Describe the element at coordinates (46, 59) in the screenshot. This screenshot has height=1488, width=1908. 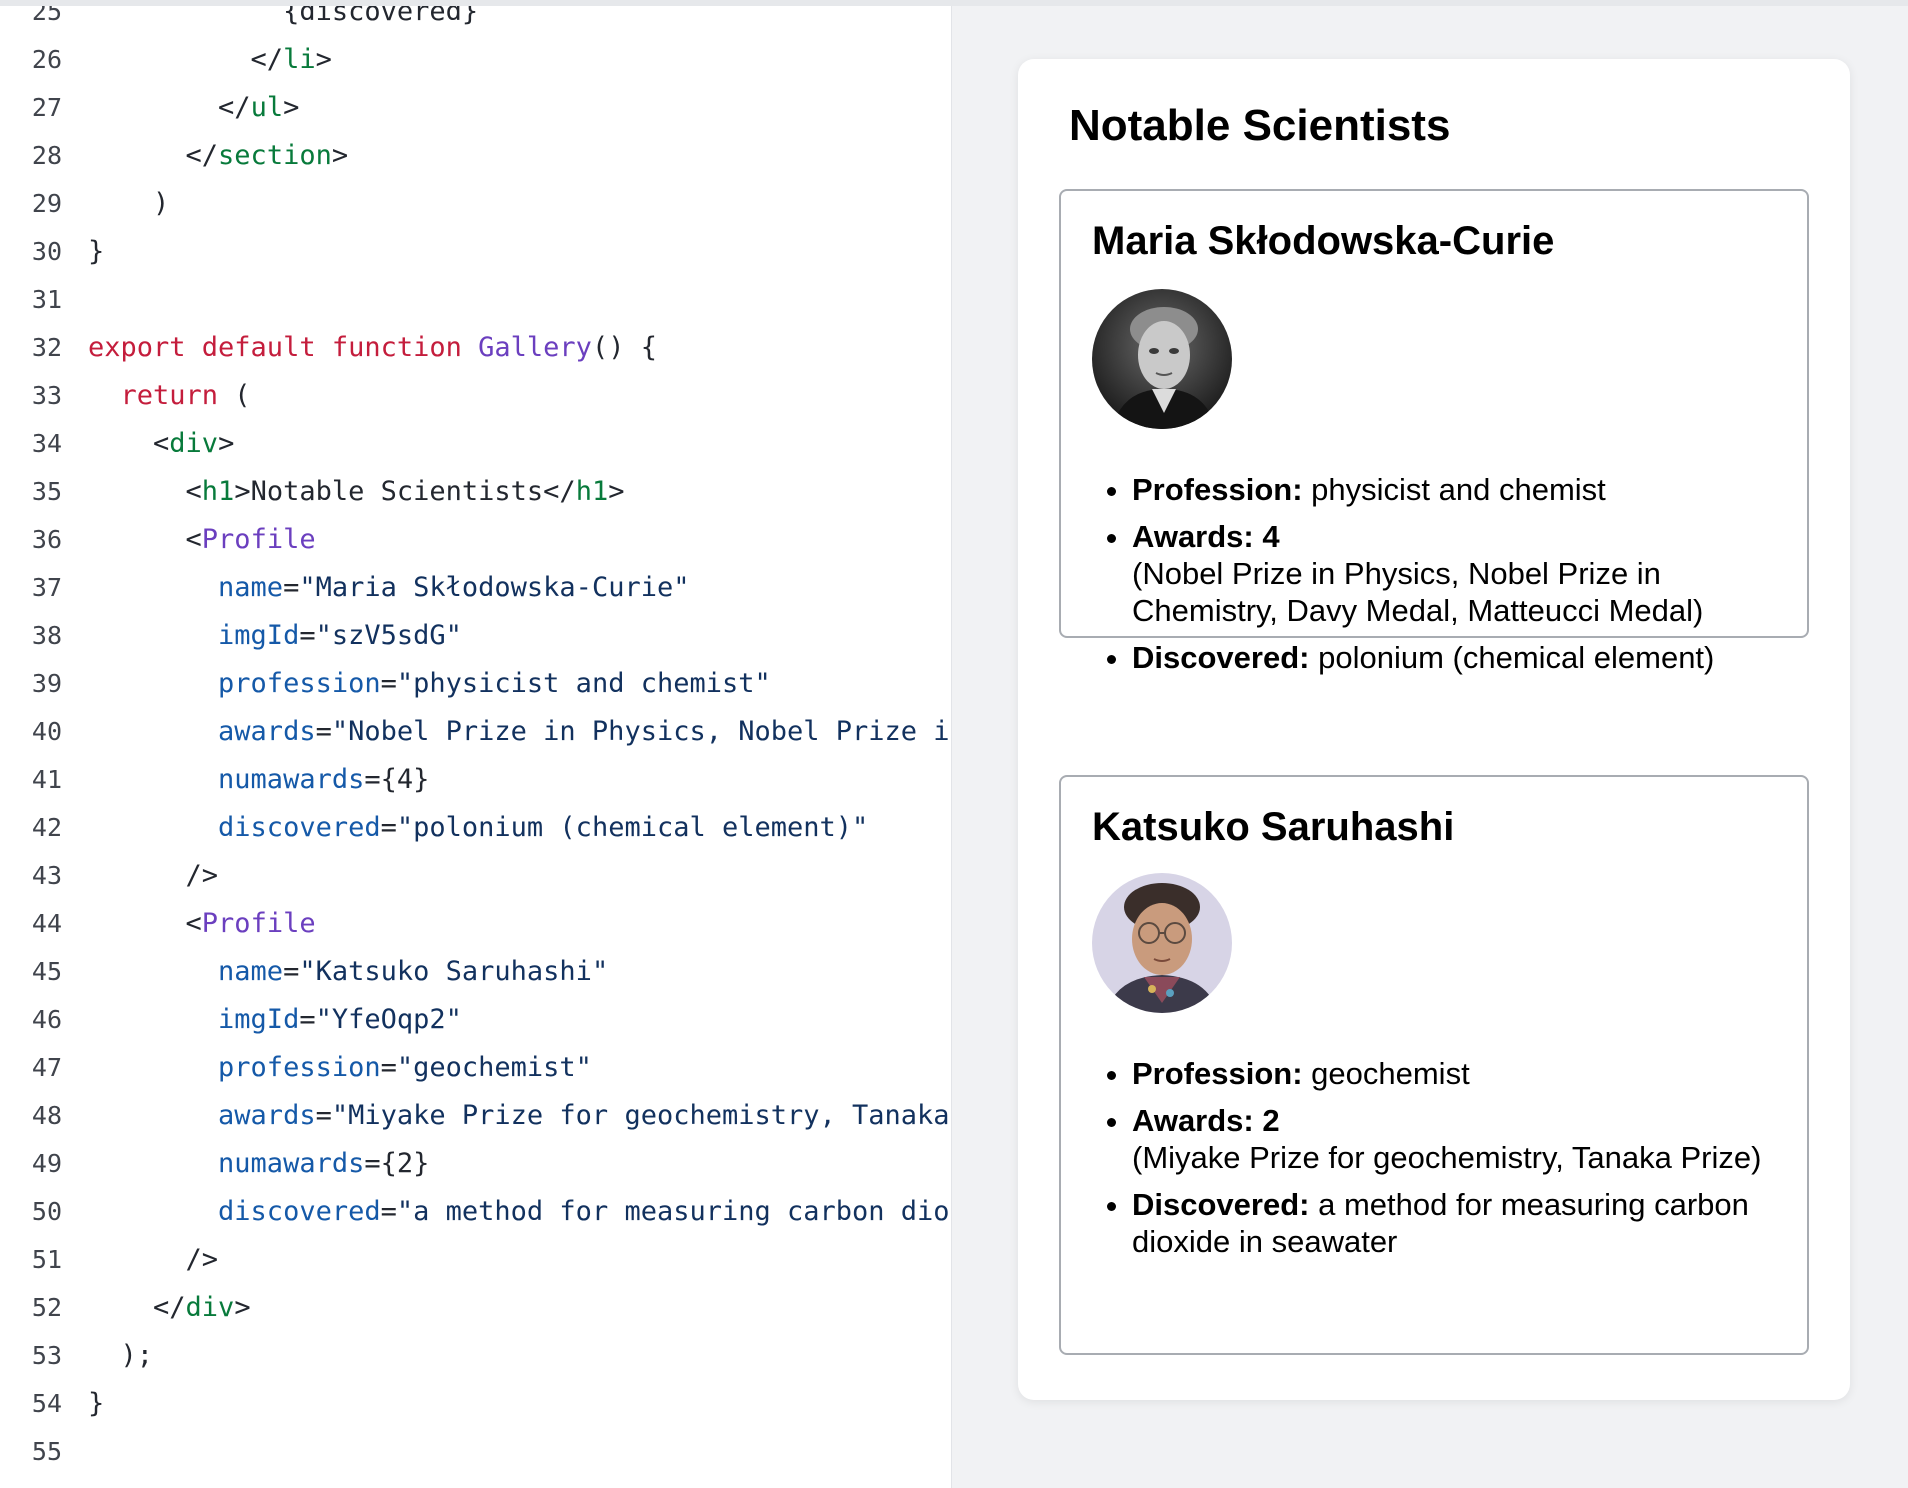
I see `line-number: 26` at that location.